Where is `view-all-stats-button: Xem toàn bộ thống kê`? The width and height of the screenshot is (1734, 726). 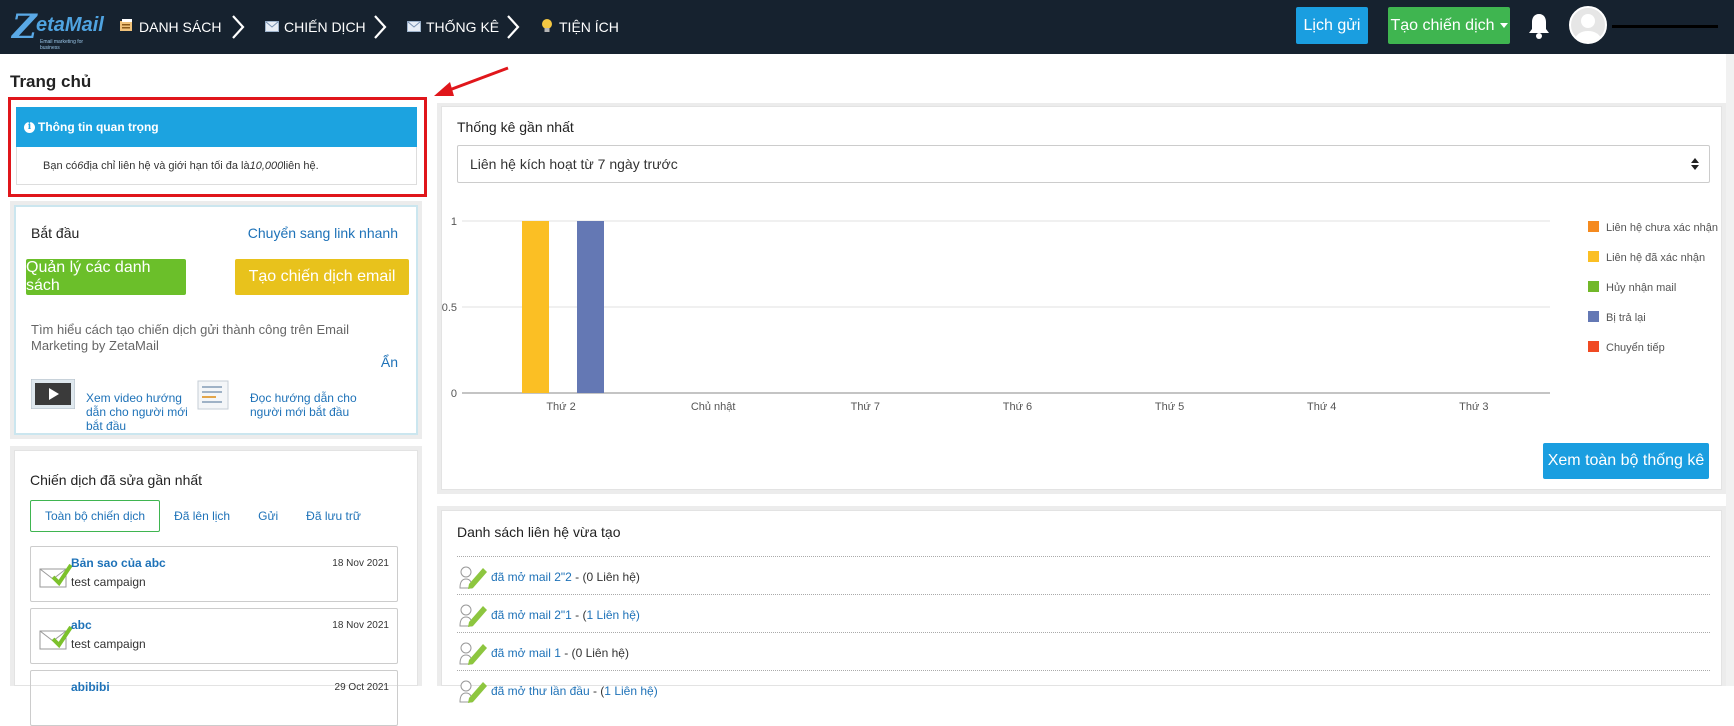 view-all-stats-button: Xem toàn bộ thống kê is located at coordinates (1626, 461).